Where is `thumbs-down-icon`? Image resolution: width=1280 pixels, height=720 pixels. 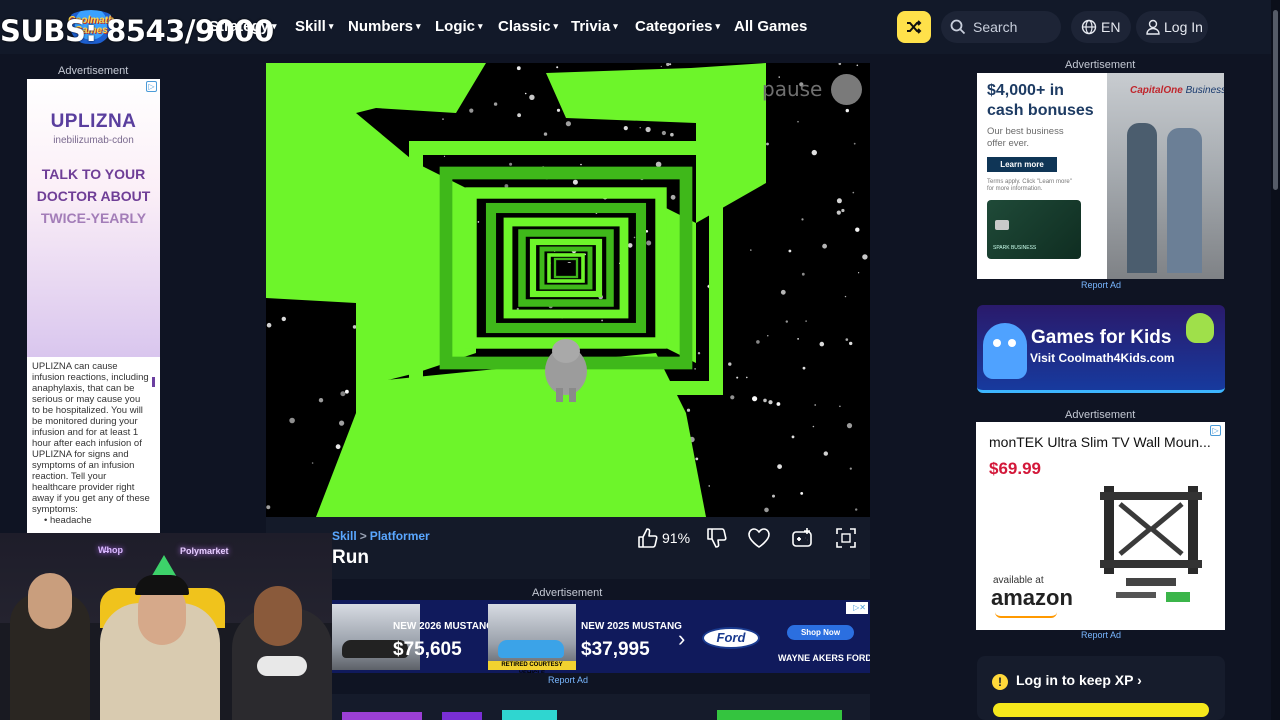
thumbs-down-icon is located at coordinates (717, 538).